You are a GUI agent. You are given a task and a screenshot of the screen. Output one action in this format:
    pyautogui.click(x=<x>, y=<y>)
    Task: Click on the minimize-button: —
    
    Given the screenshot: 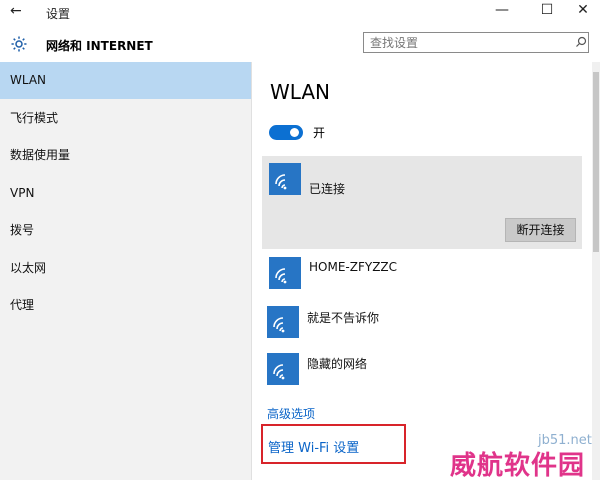 What is the action you would take?
    pyautogui.click(x=502, y=10)
    